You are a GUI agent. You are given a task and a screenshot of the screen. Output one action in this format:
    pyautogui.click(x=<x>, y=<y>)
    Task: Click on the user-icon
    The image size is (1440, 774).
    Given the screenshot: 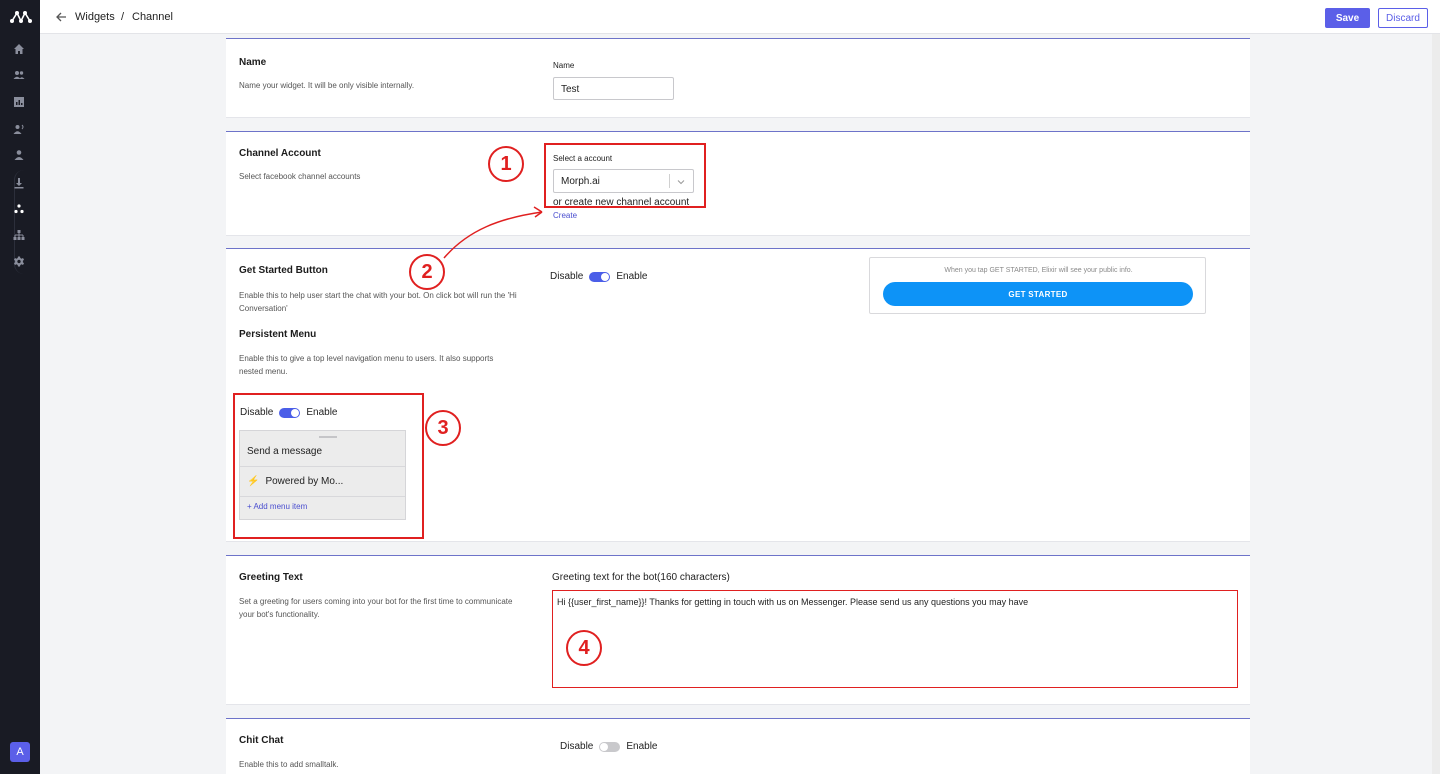 What is the action you would take?
    pyautogui.click(x=19, y=155)
    